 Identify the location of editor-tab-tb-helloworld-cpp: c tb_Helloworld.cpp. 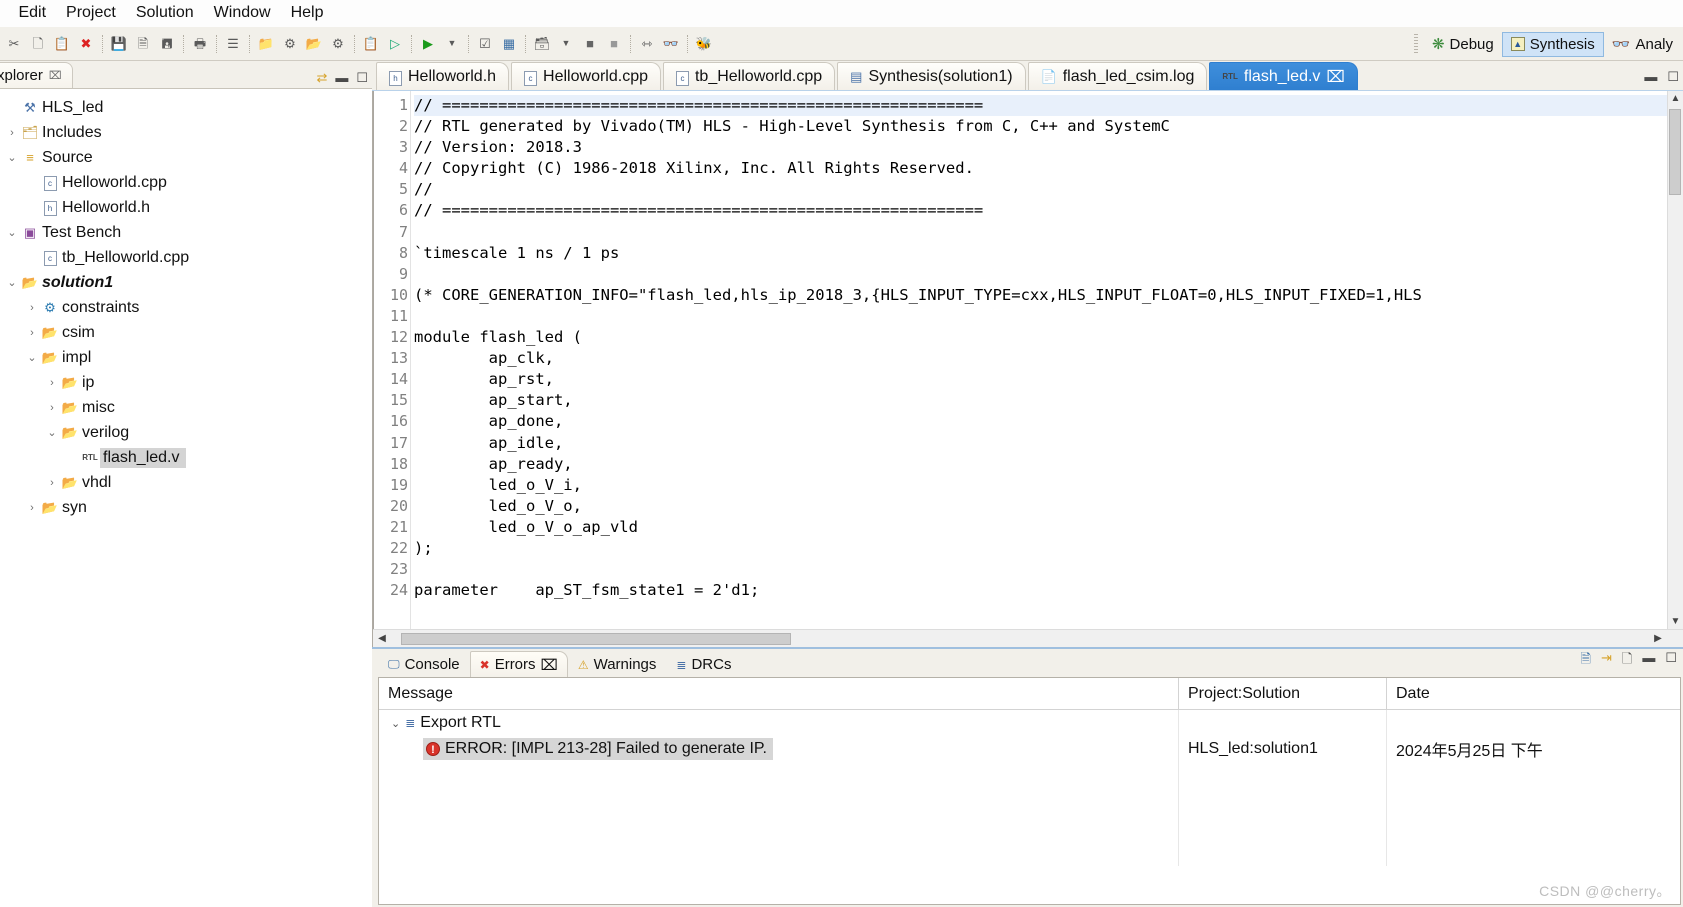
(749, 76).